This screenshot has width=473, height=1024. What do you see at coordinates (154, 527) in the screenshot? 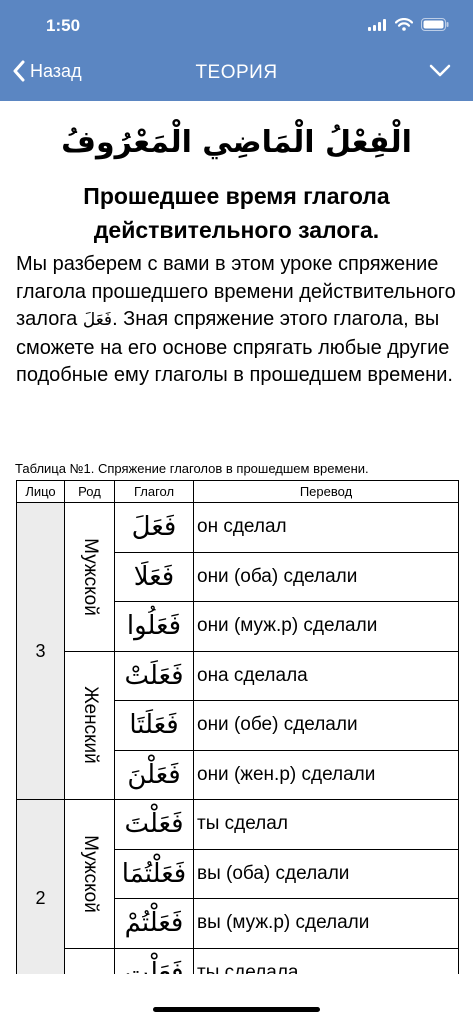
I see `verb-cell: فَعَلَ` at bounding box center [154, 527].